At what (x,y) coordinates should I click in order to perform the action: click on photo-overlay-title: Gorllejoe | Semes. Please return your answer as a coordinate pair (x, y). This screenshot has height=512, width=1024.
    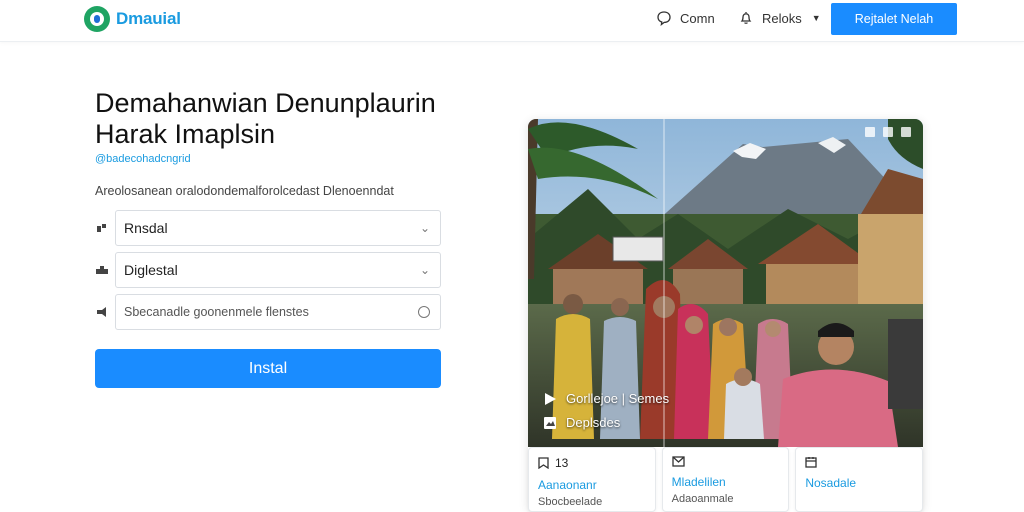
    Looking at the image, I should click on (605, 398).